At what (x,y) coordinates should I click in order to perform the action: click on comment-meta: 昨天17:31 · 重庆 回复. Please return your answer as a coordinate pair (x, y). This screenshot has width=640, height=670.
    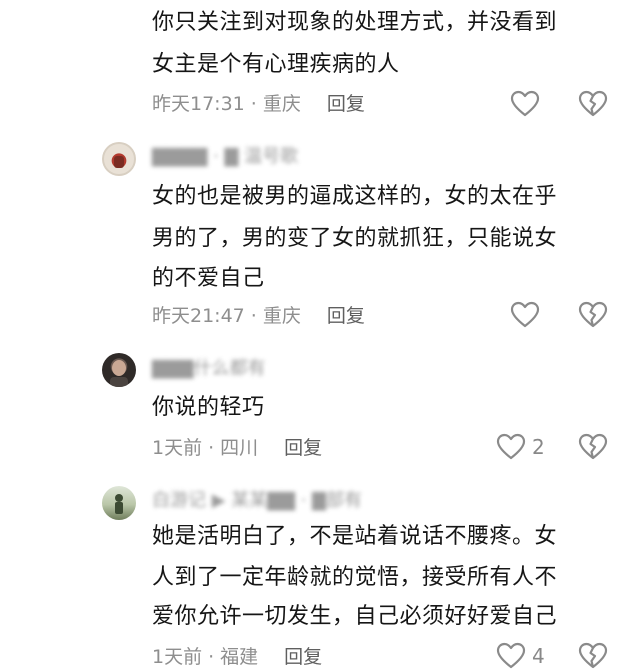
    Looking at the image, I should click on (258, 104).